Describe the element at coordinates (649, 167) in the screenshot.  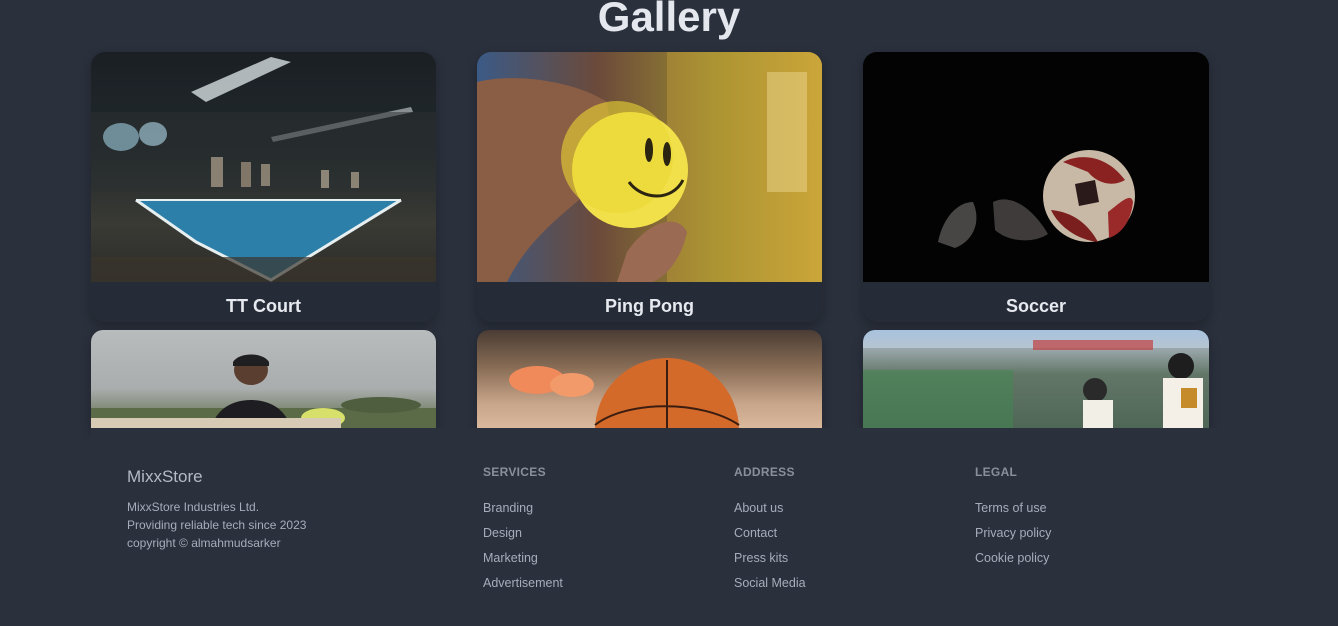
I see `ping-pong-image` at that location.